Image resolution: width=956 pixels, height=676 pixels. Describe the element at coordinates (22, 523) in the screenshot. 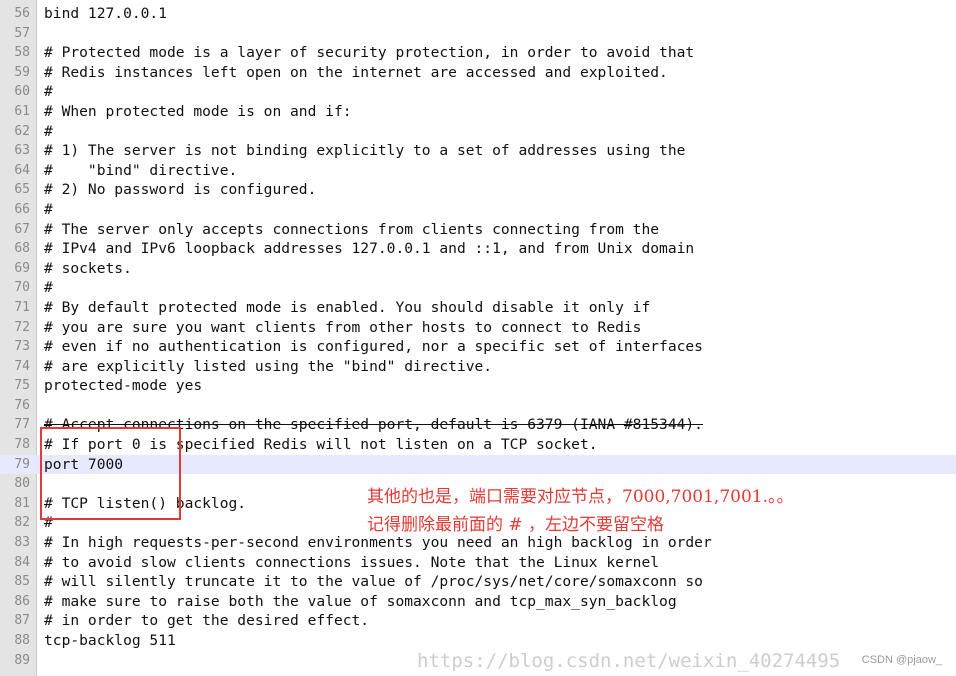

I see `line-number: 82` at that location.